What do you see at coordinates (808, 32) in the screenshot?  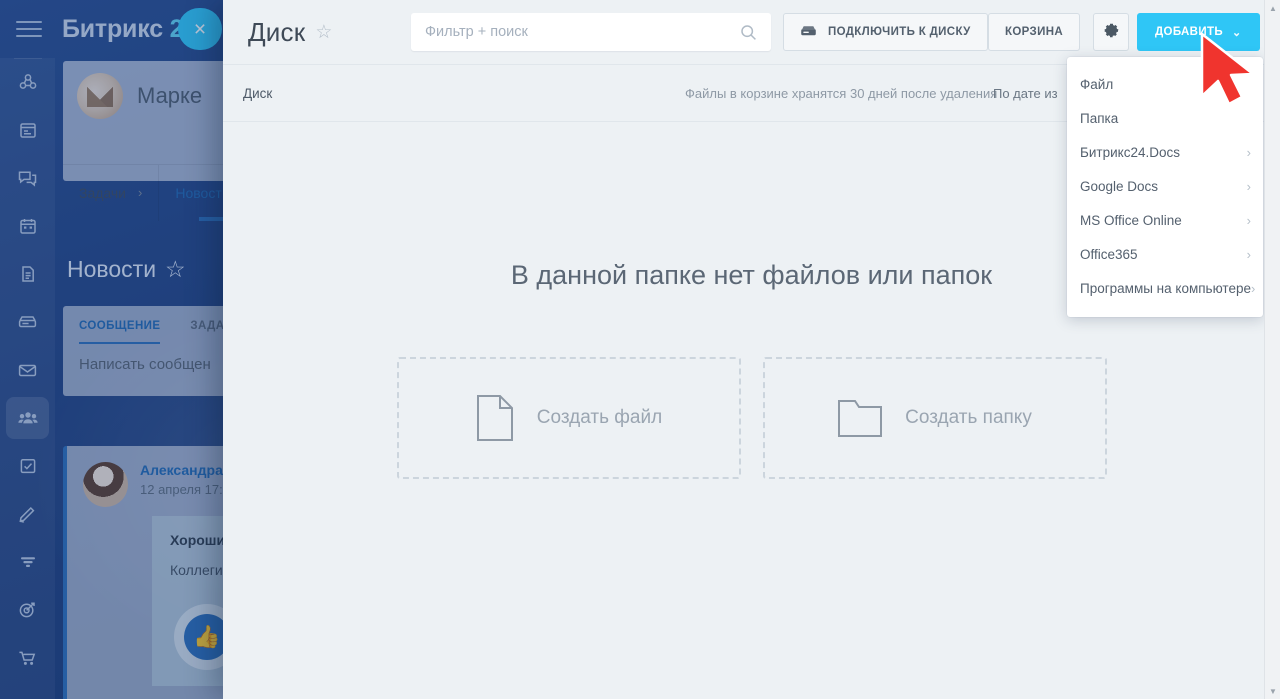 I see `drive-icon` at bounding box center [808, 32].